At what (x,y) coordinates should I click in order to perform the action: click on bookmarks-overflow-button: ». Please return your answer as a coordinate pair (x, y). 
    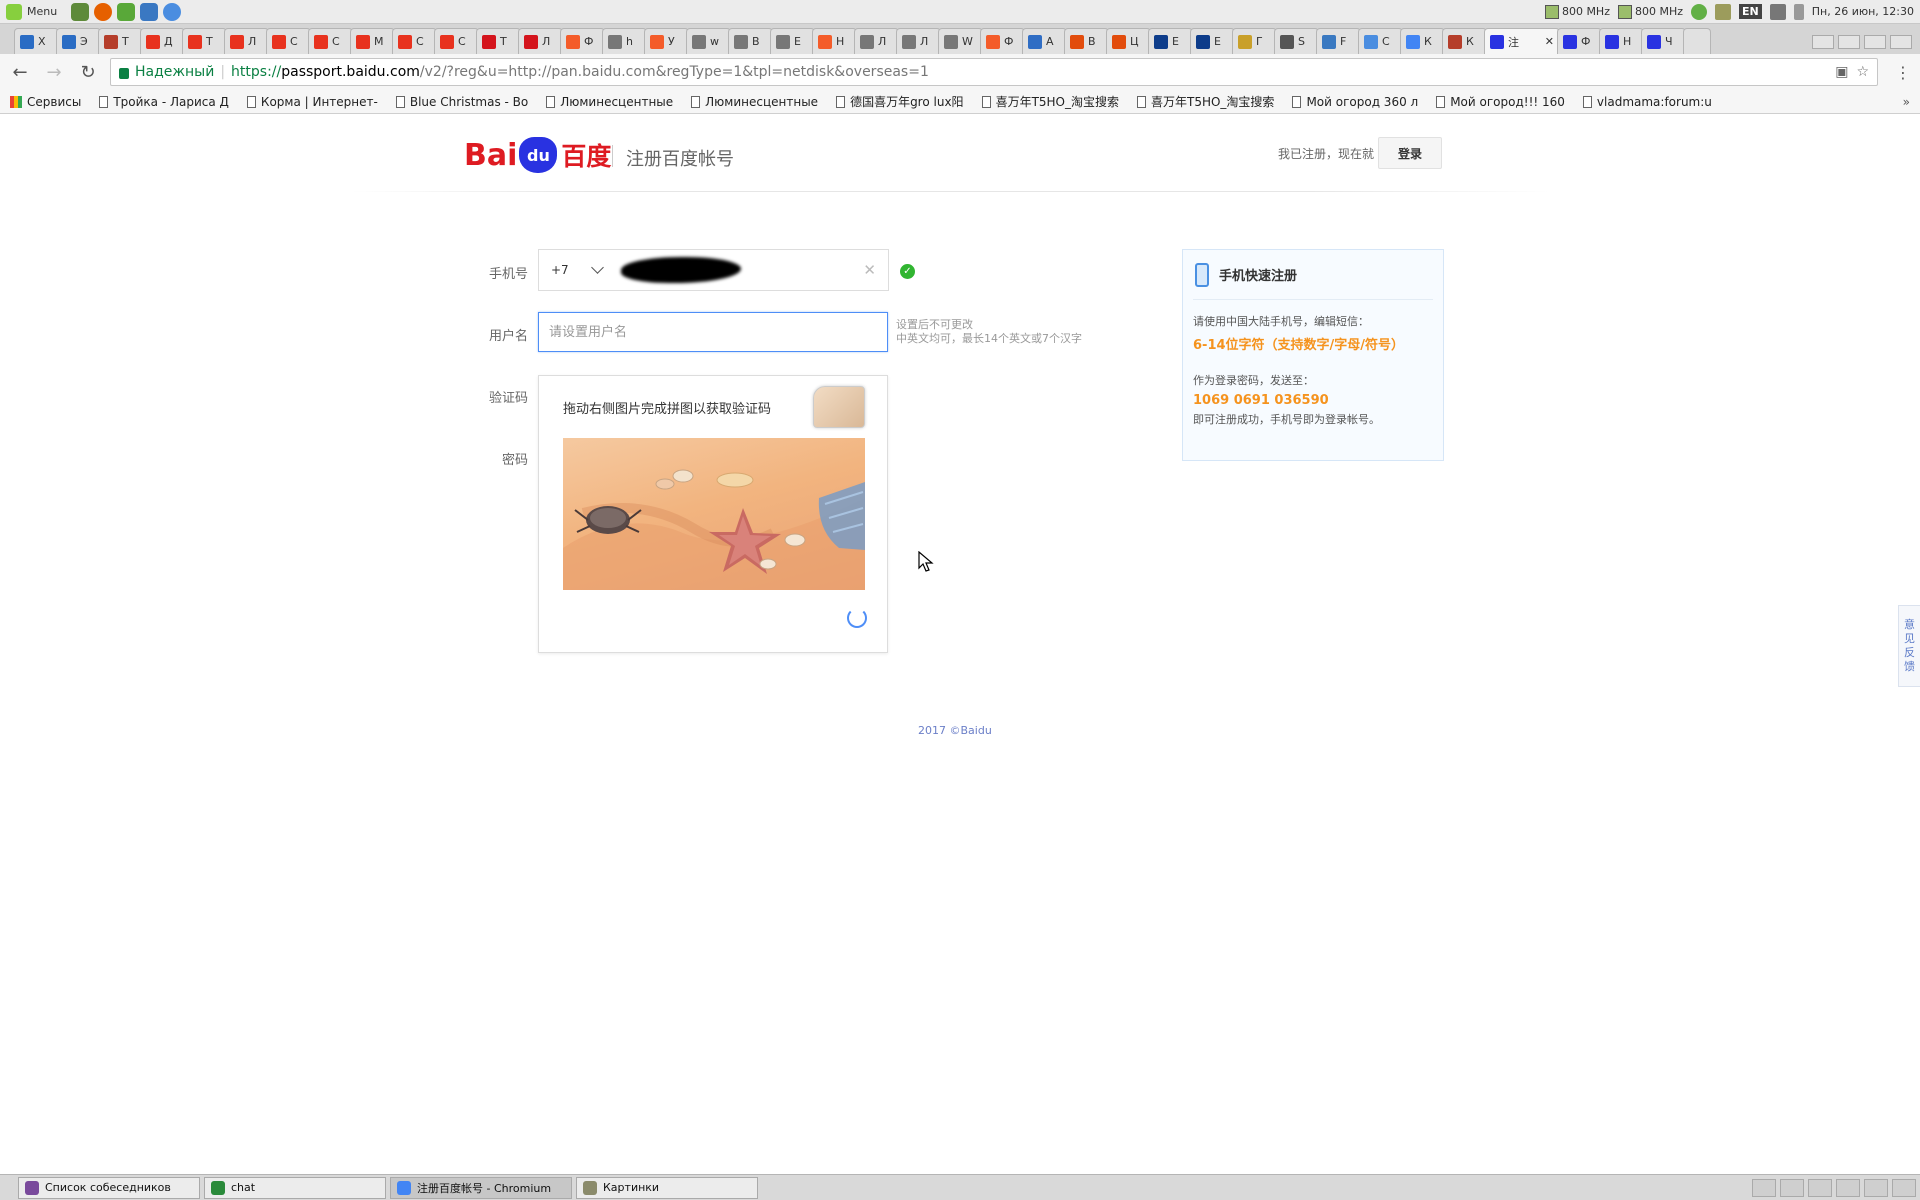
    Looking at the image, I should click on (1906, 102).